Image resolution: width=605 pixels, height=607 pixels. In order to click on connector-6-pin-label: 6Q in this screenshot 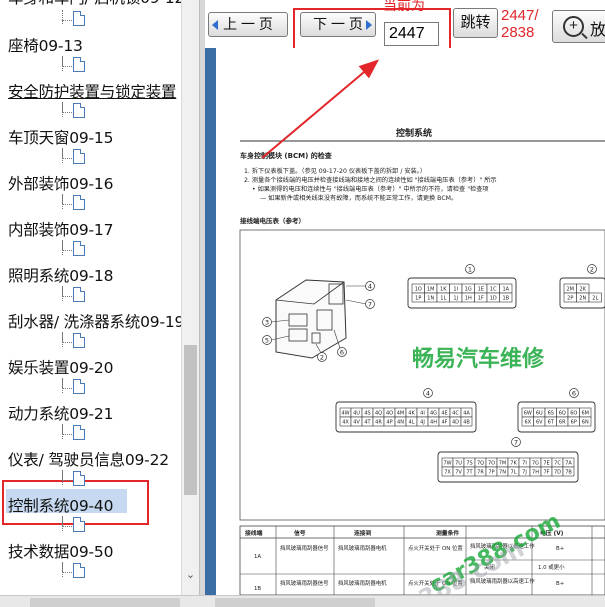, I will do `click(562, 414)`.